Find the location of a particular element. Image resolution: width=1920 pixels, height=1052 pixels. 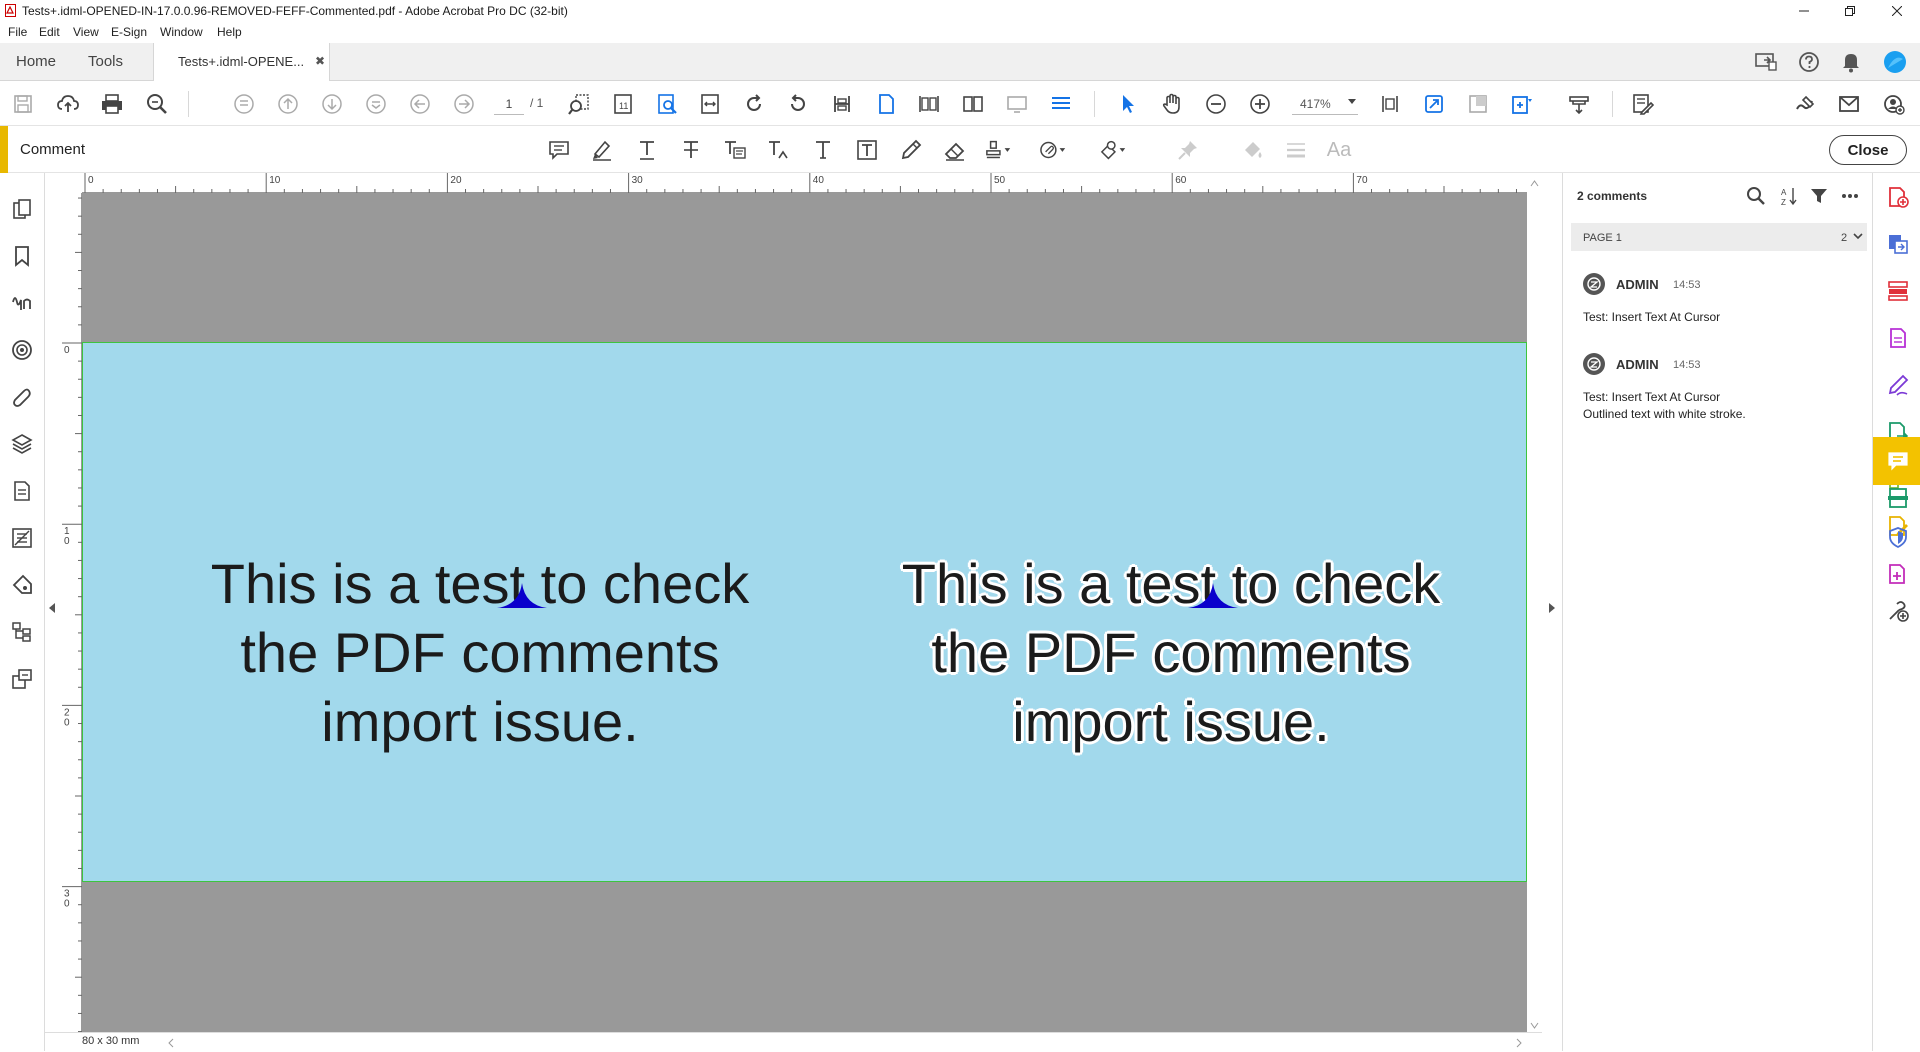

organize-pages-icon is located at coordinates (1898, 291).